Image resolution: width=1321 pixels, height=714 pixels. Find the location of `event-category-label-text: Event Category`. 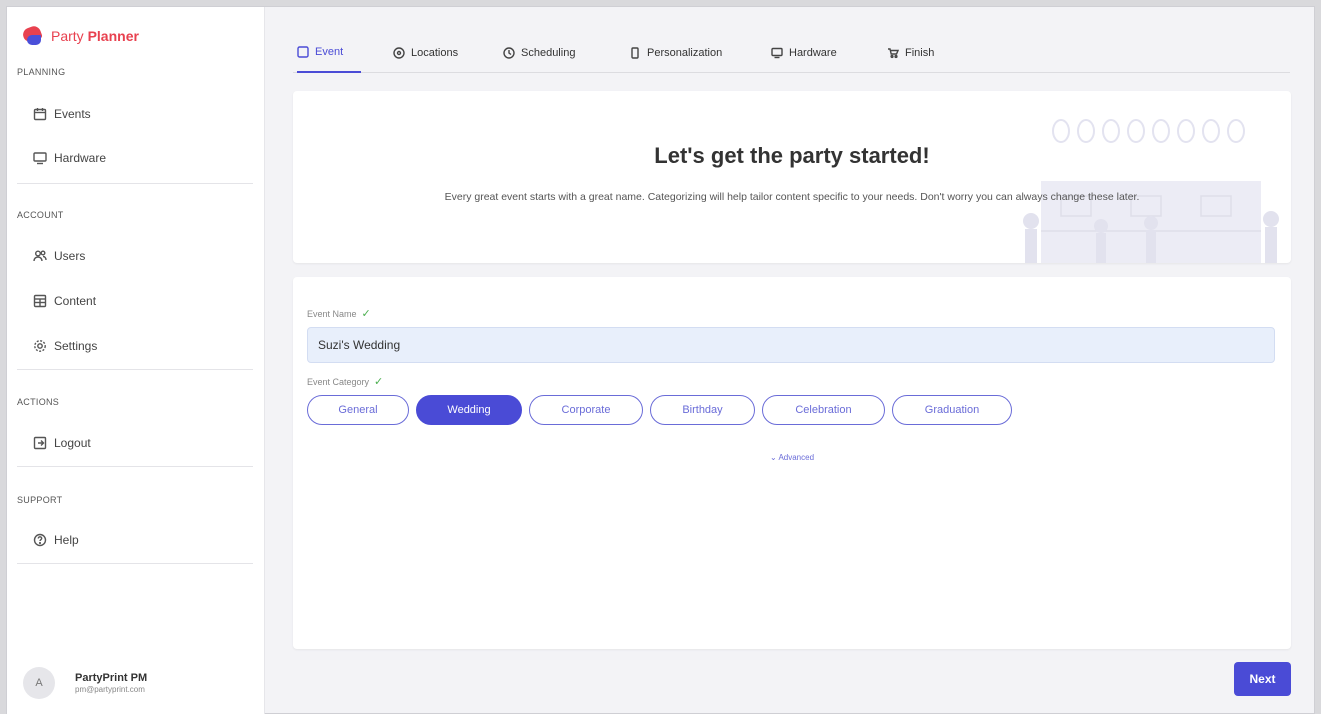

event-category-label-text: Event Category is located at coordinates (338, 381).